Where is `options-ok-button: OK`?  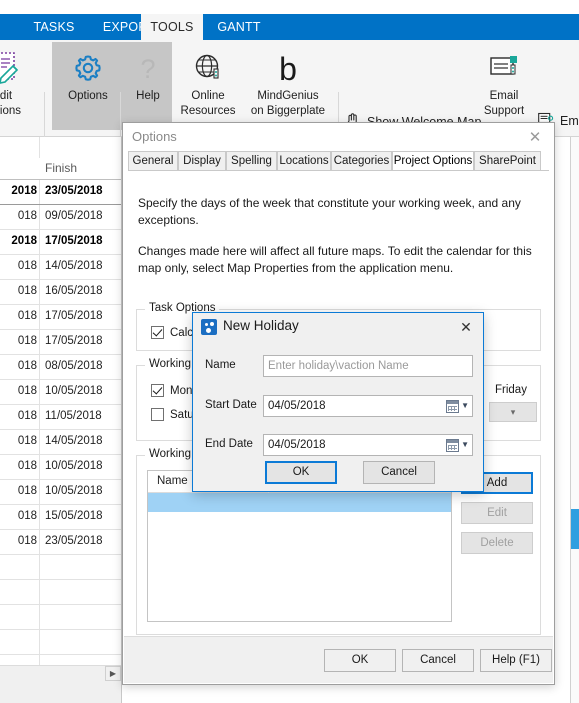
options-ok-button: OK is located at coordinates (360, 660).